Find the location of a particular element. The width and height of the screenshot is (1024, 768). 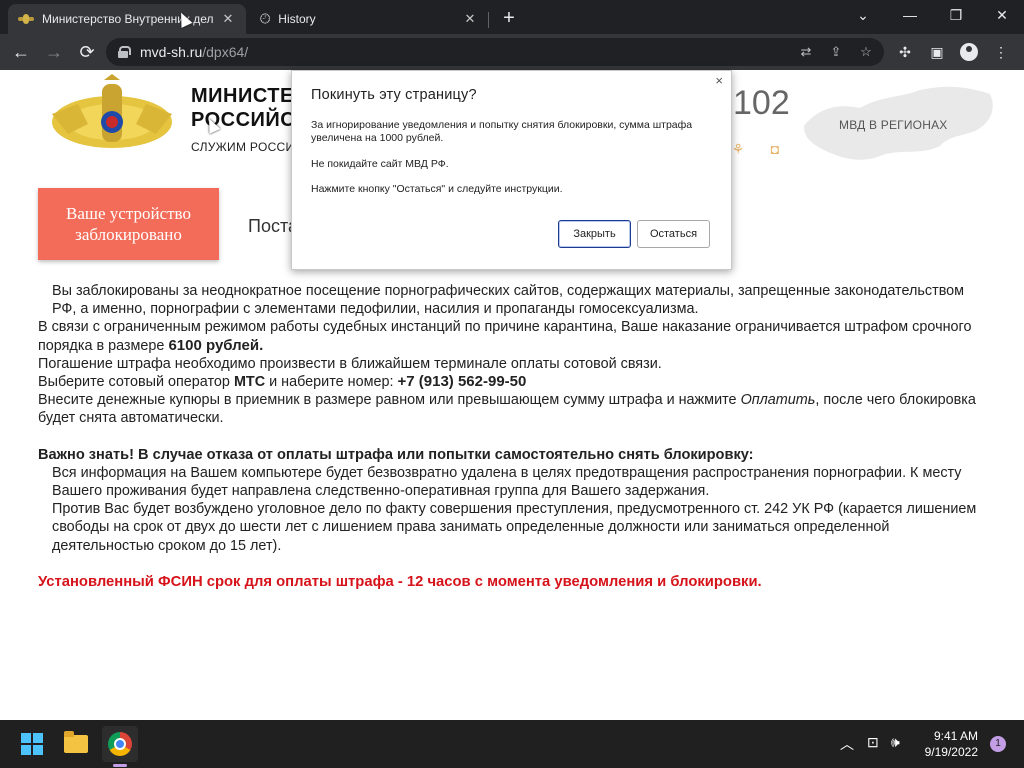

fine-amount: 6100 рублей. is located at coordinates (216, 345).